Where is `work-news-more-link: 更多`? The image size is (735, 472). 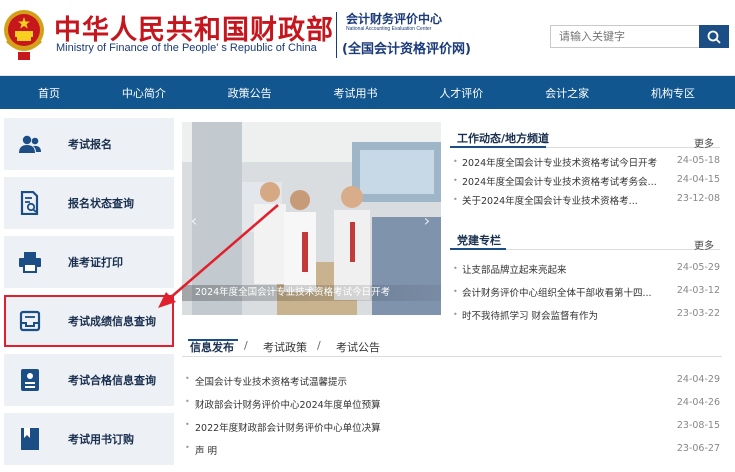 work-news-more-link: 更多 is located at coordinates (704, 142).